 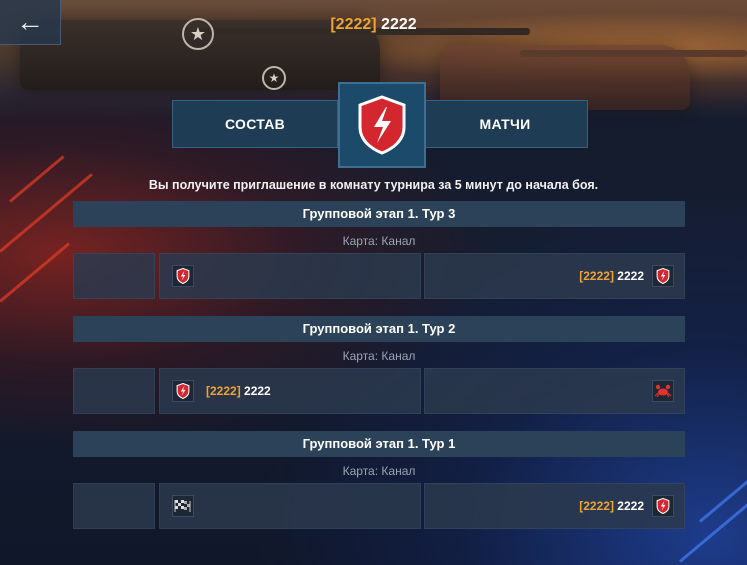 I want to click on page-title: [2222] 2222, so click(x=373, y=25).